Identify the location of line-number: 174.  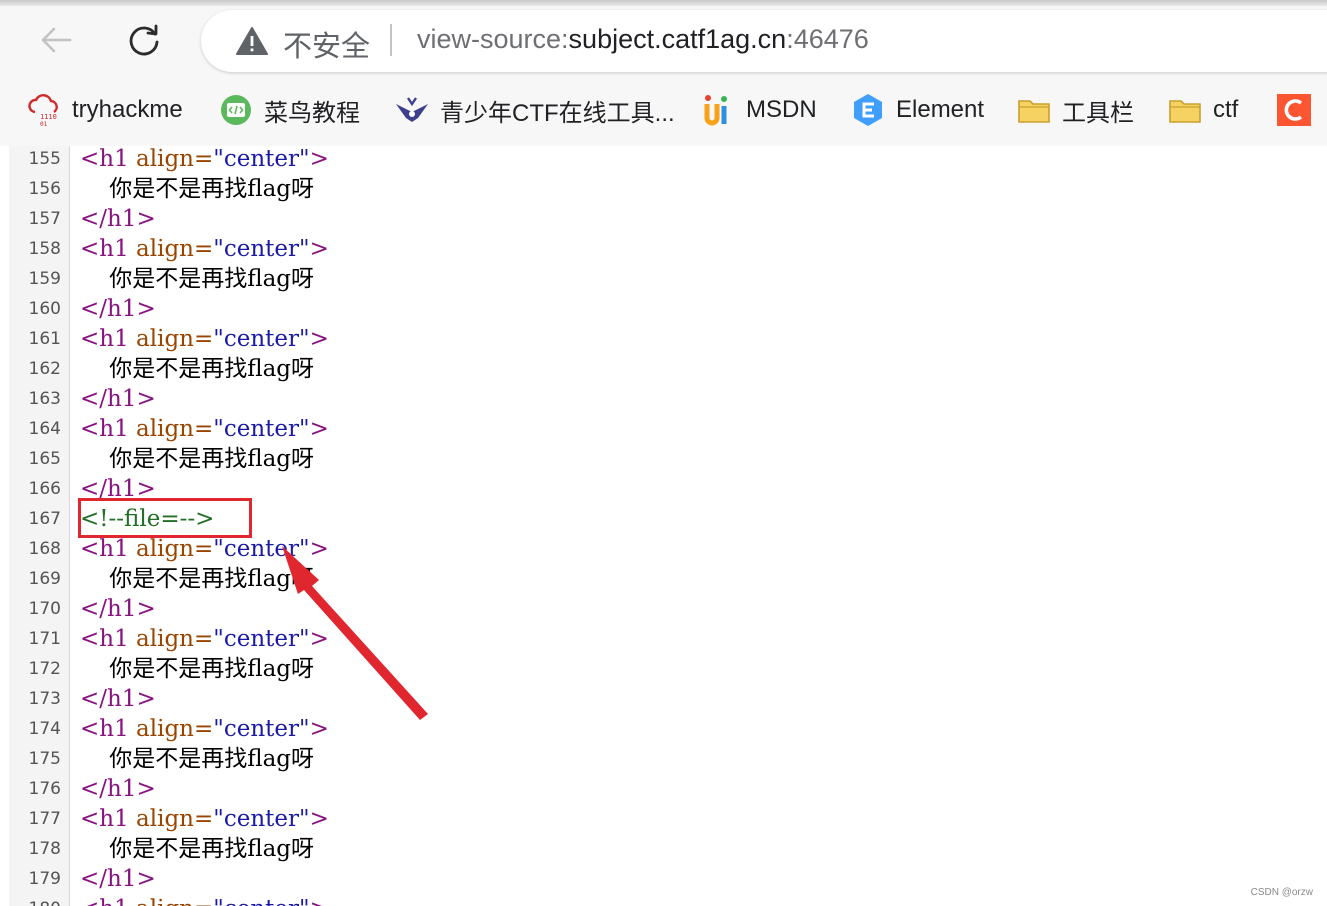
(44, 729).